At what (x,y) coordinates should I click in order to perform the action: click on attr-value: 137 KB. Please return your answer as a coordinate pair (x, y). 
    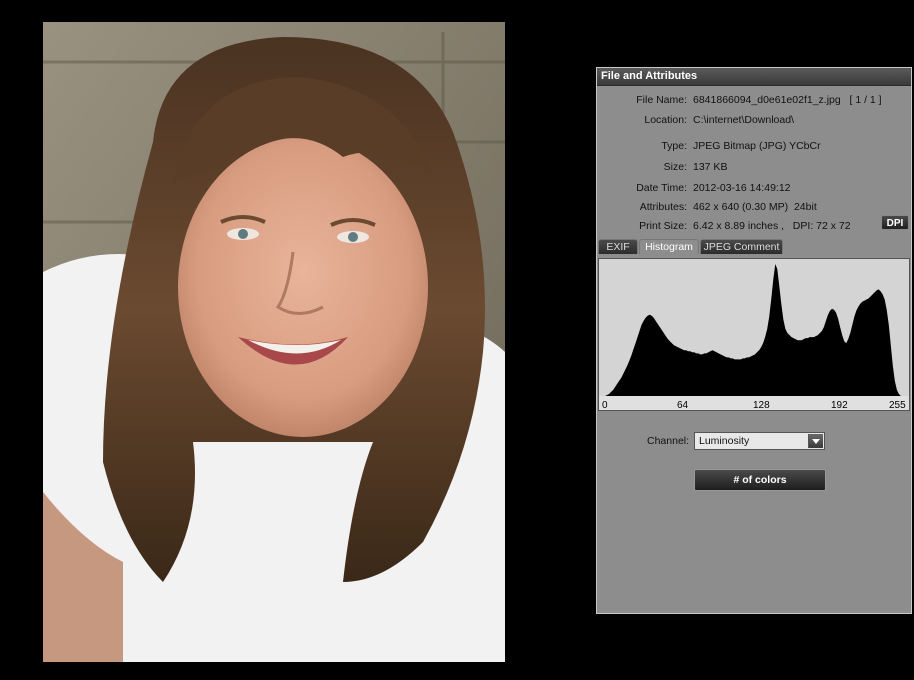
    Looking at the image, I should click on (710, 167).